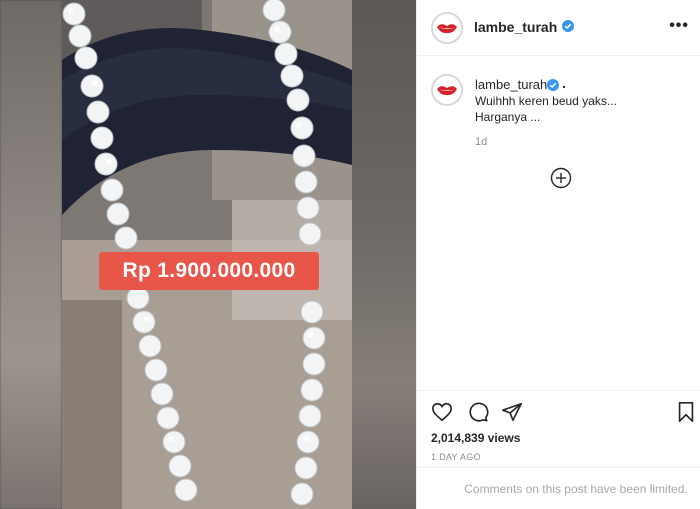 This screenshot has width=700, height=509. Describe the element at coordinates (576, 488) in the screenshot. I see `comments-limited-text: Comments on this post have been limited.` at that location.